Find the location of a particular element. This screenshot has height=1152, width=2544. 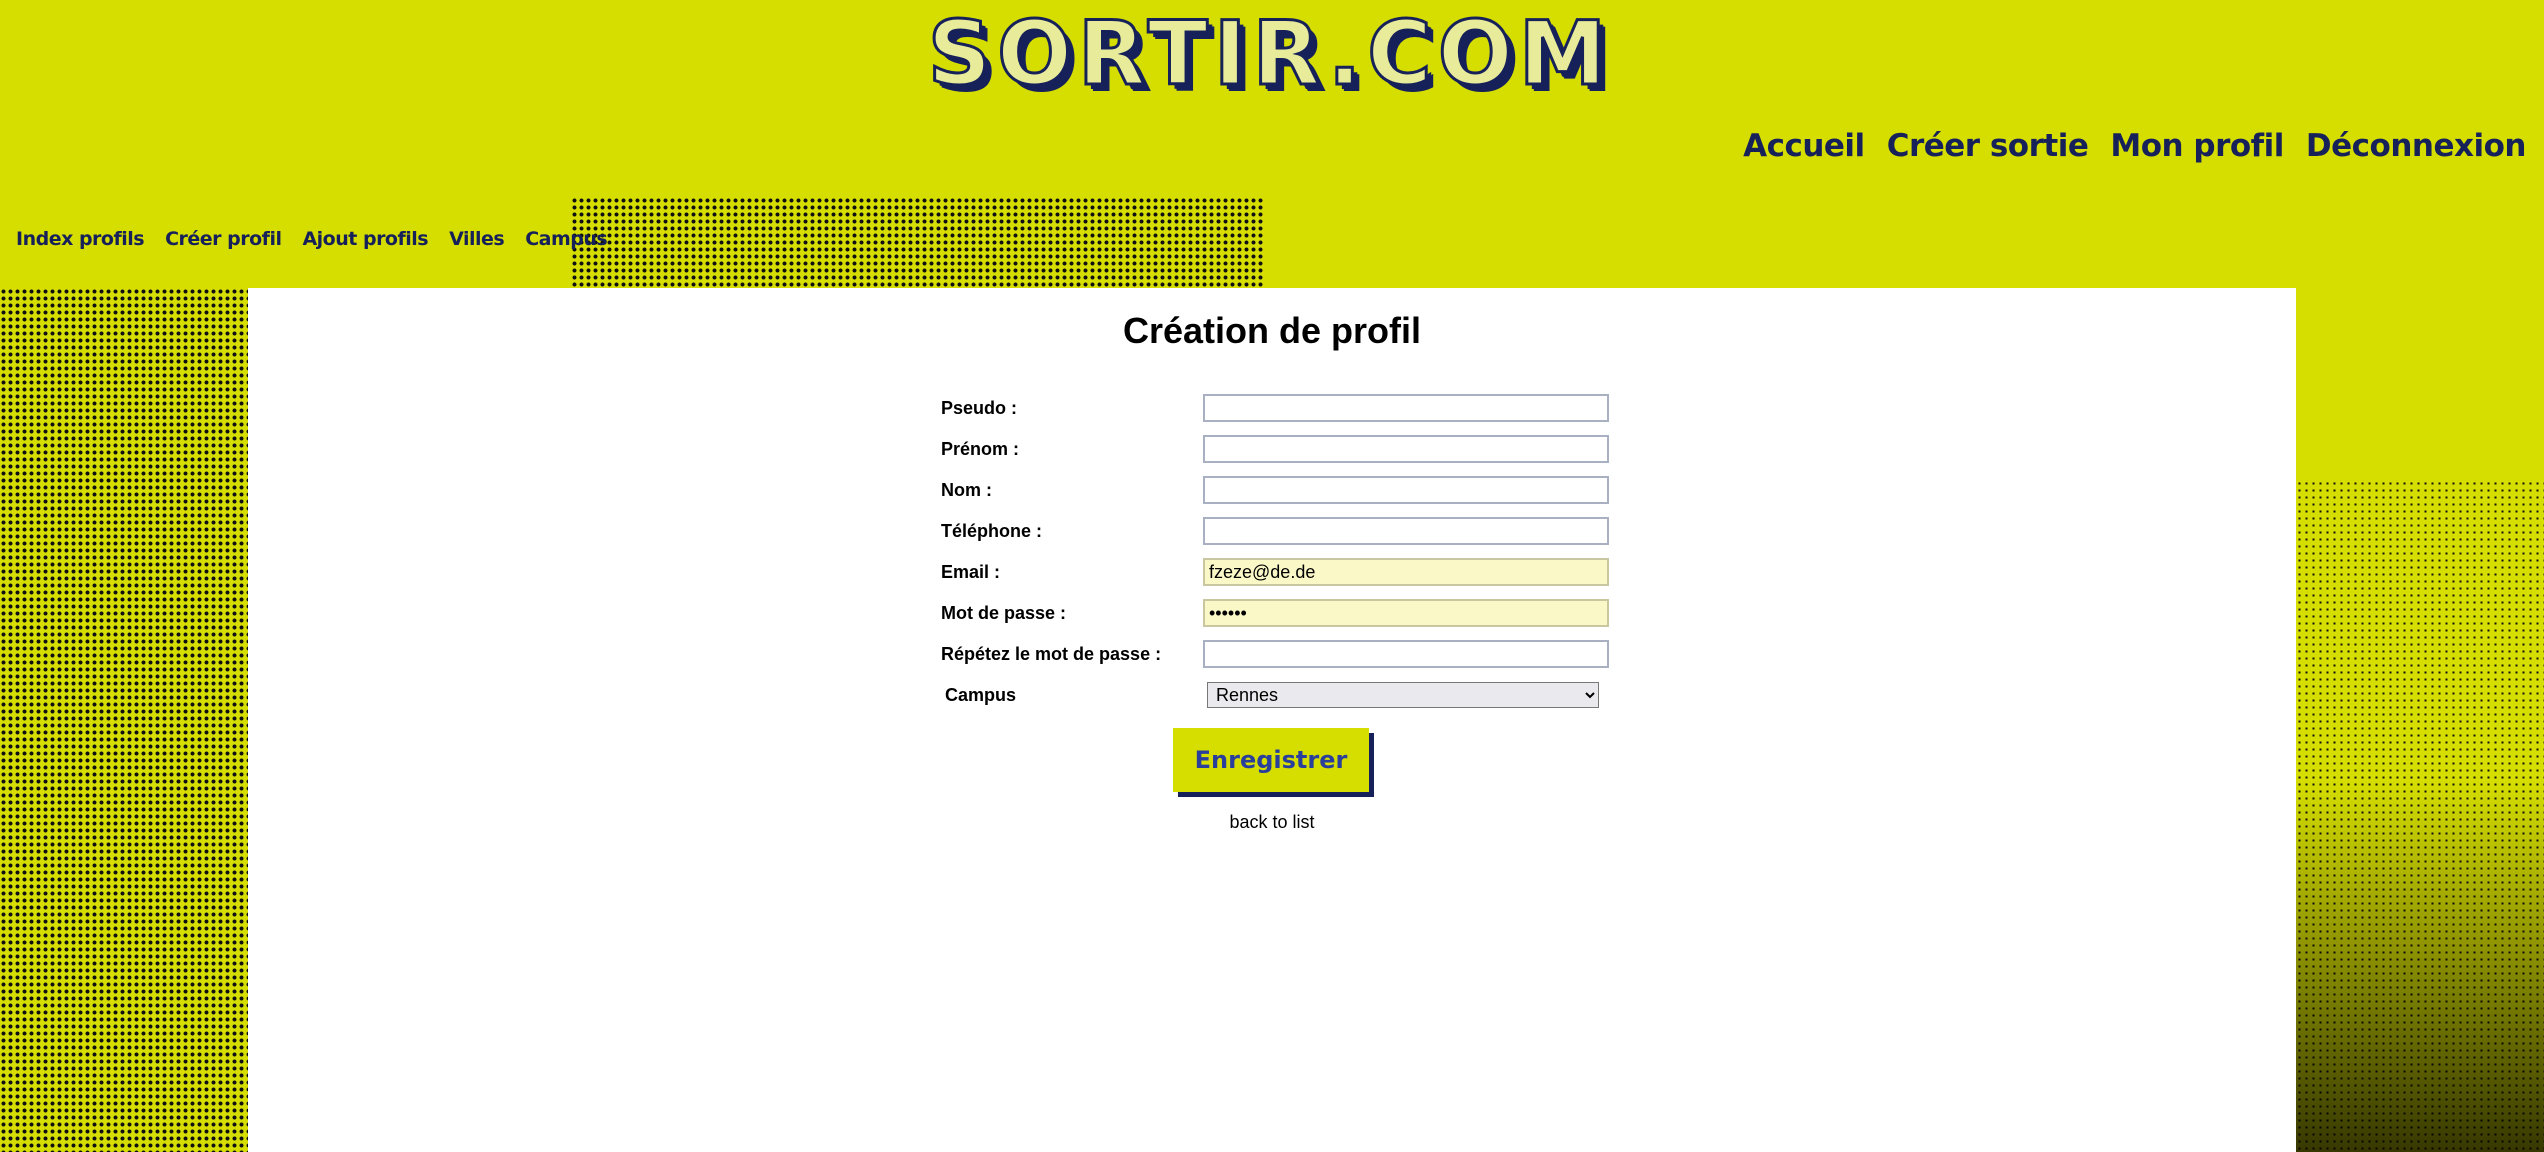

password-repeat-row: Répétez le mot de passe : is located at coordinates (1275, 654).